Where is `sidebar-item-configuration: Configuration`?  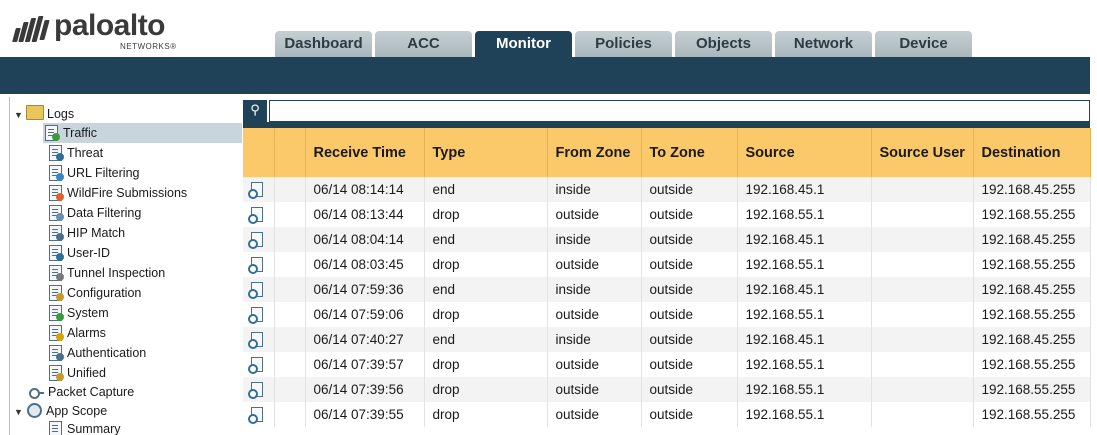 sidebar-item-configuration: Configuration is located at coordinates (94, 293).